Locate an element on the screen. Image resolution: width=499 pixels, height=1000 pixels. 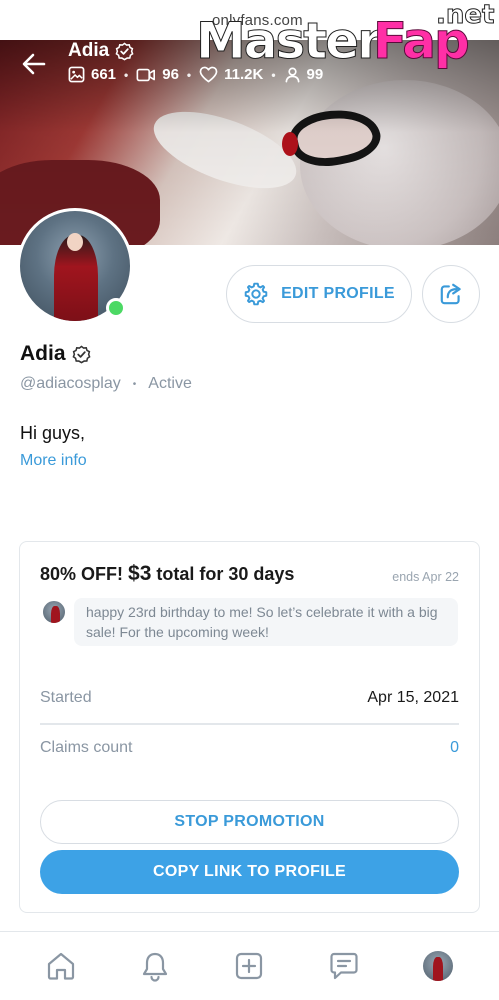
stop-promotion-button: STOP PROMOTION is located at coordinates (249, 822).